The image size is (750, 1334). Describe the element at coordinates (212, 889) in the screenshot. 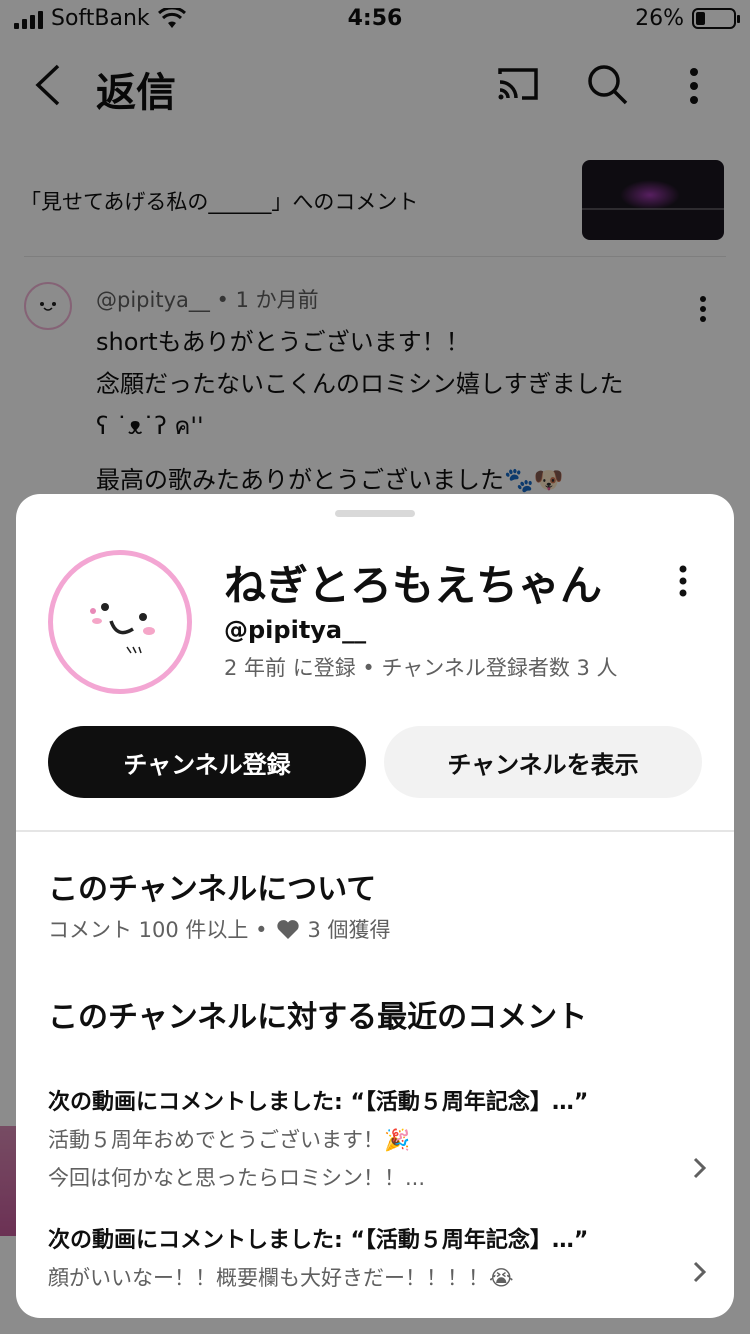

I see `about-heading: このチャンネルについて` at that location.